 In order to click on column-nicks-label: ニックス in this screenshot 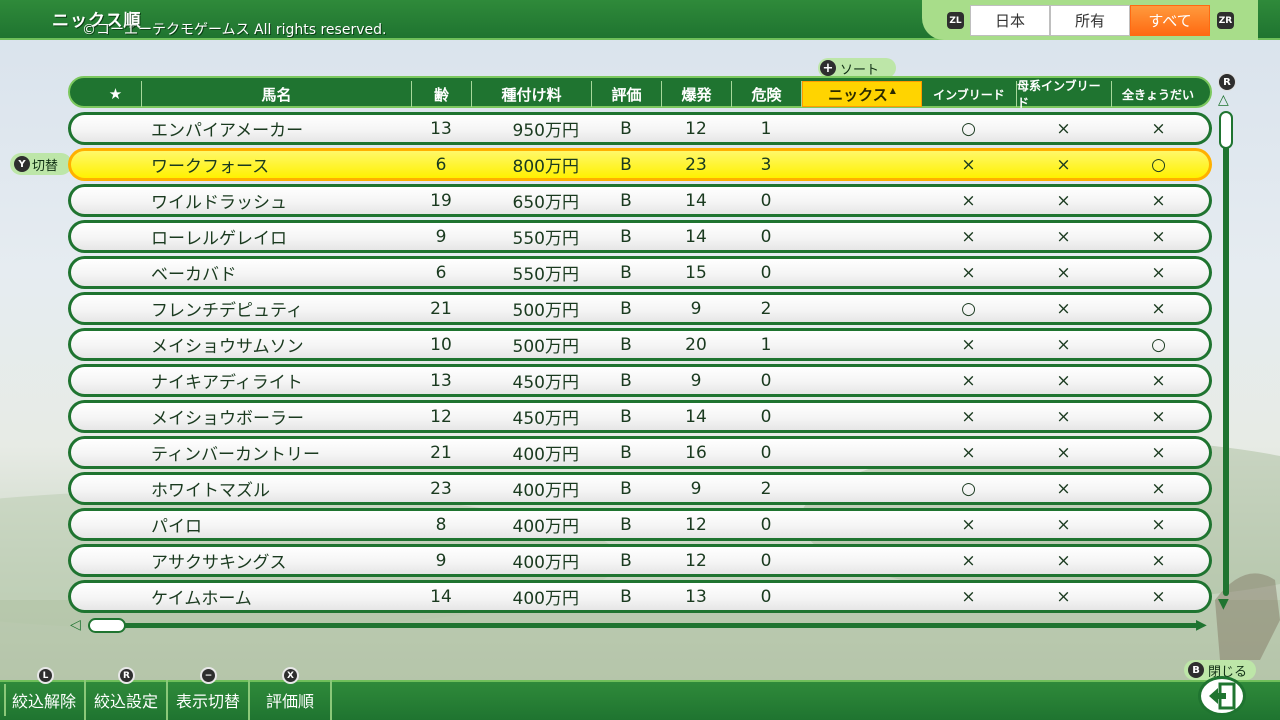, I will do `click(858, 94)`.